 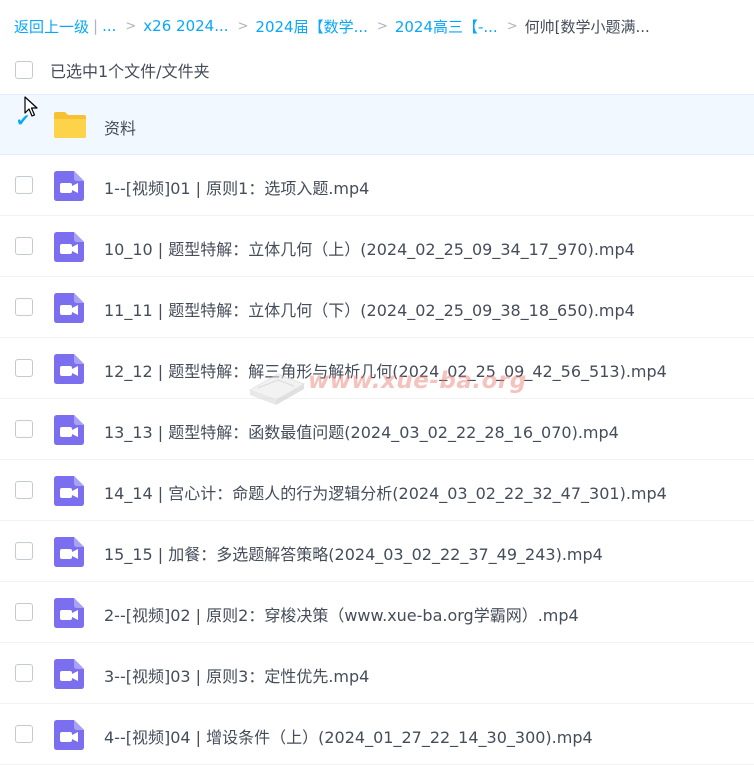 I want to click on selection-count-text: 已选中1个文件/文件夹, so click(x=130, y=71).